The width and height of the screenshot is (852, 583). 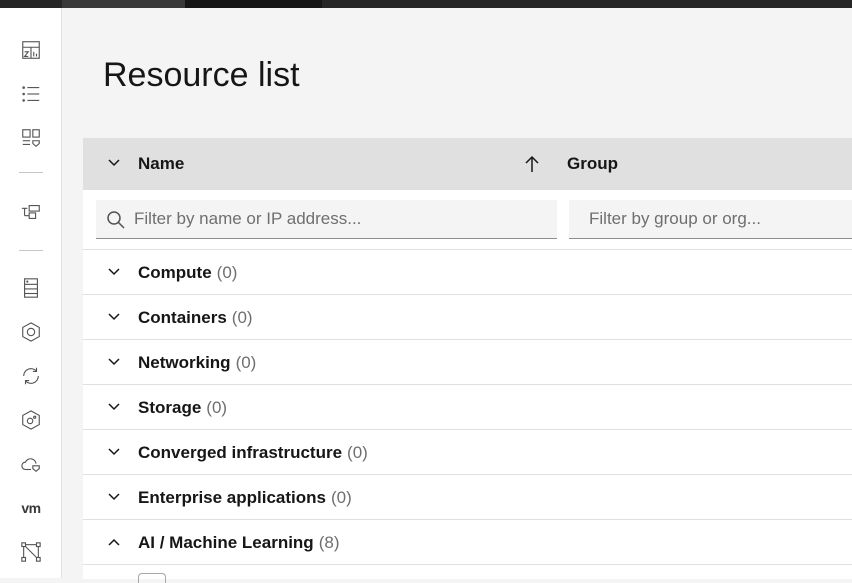 What do you see at coordinates (426, 4) in the screenshot?
I see `top-header-bar` at bounding box center [426, 4].